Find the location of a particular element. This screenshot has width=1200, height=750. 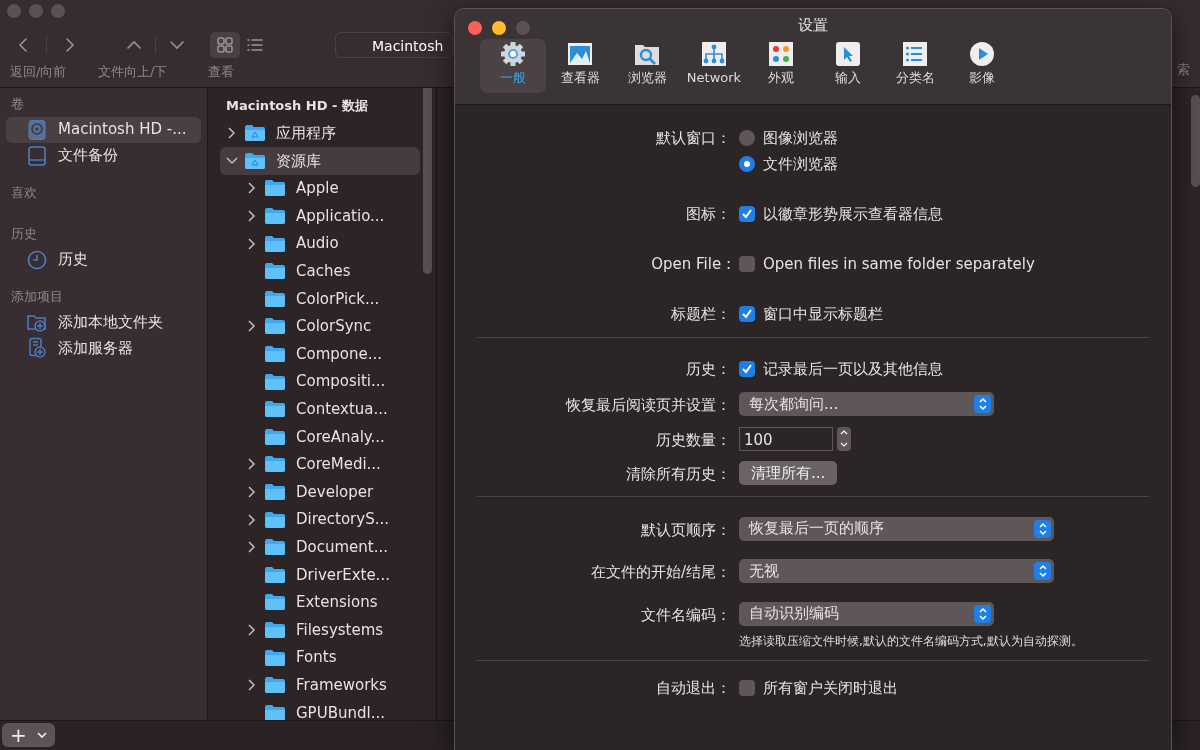

grid-view-button is located at coordinates (225, 45).